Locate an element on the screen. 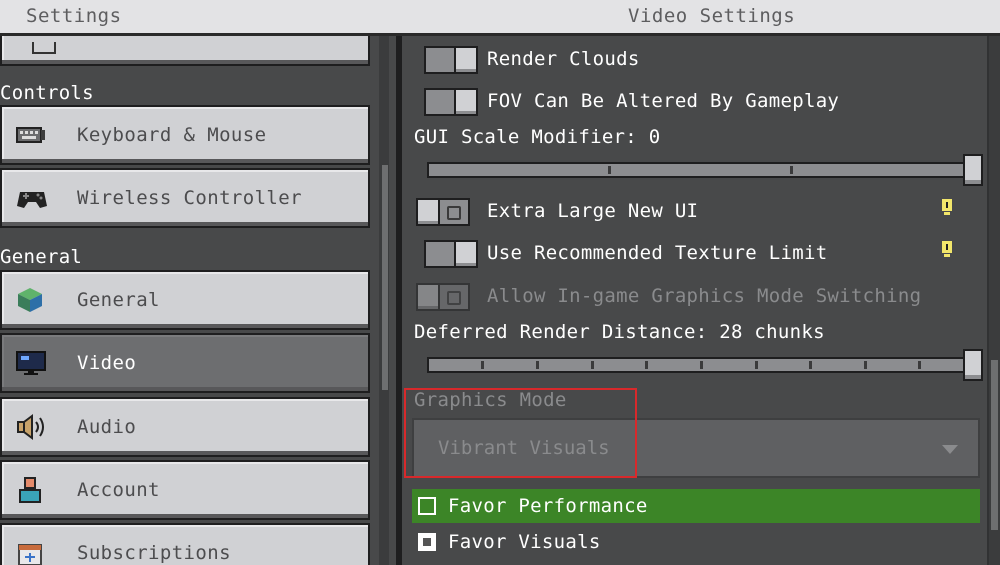  sidebar-item-label: Subscriptions is located at coordinates (154, 553).